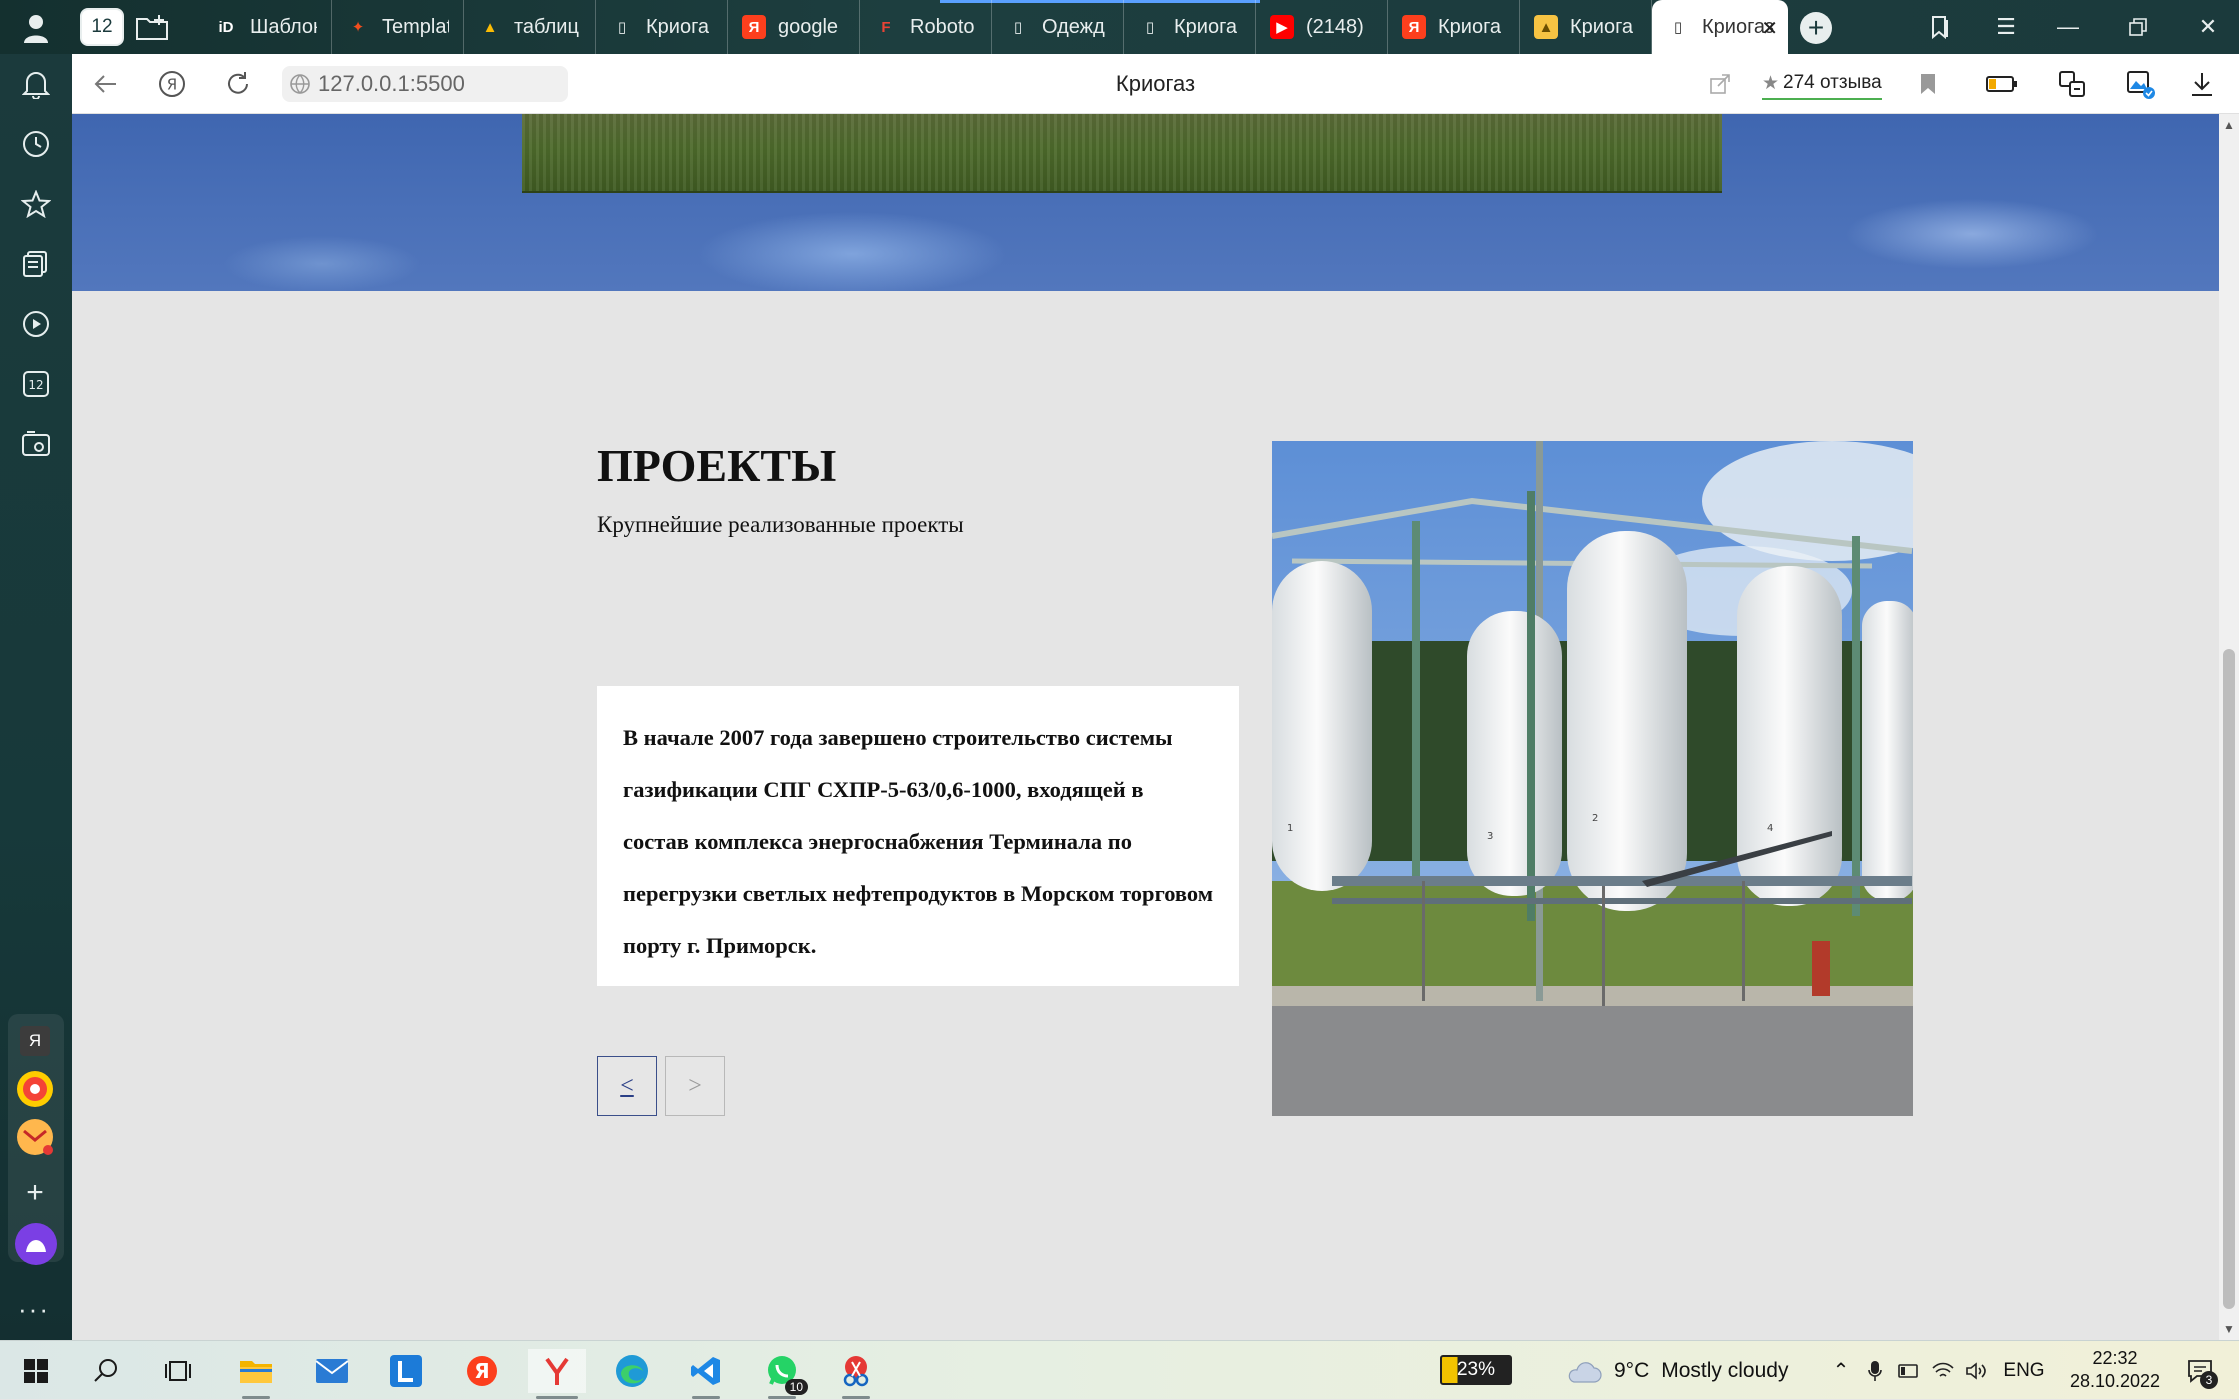  I want to click on volume-icon, so click(1977, 1370).